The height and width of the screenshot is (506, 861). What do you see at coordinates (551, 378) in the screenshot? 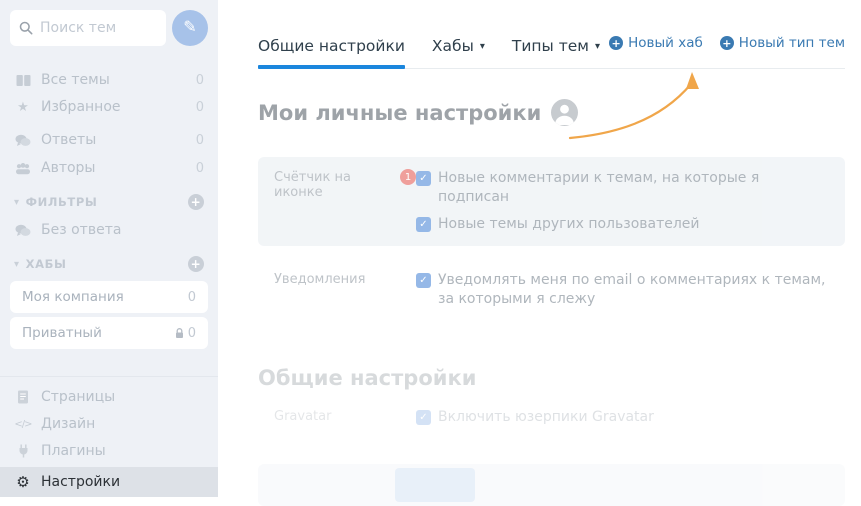
I see `section-title: Общие настройки` at bounding box center [551, 378].